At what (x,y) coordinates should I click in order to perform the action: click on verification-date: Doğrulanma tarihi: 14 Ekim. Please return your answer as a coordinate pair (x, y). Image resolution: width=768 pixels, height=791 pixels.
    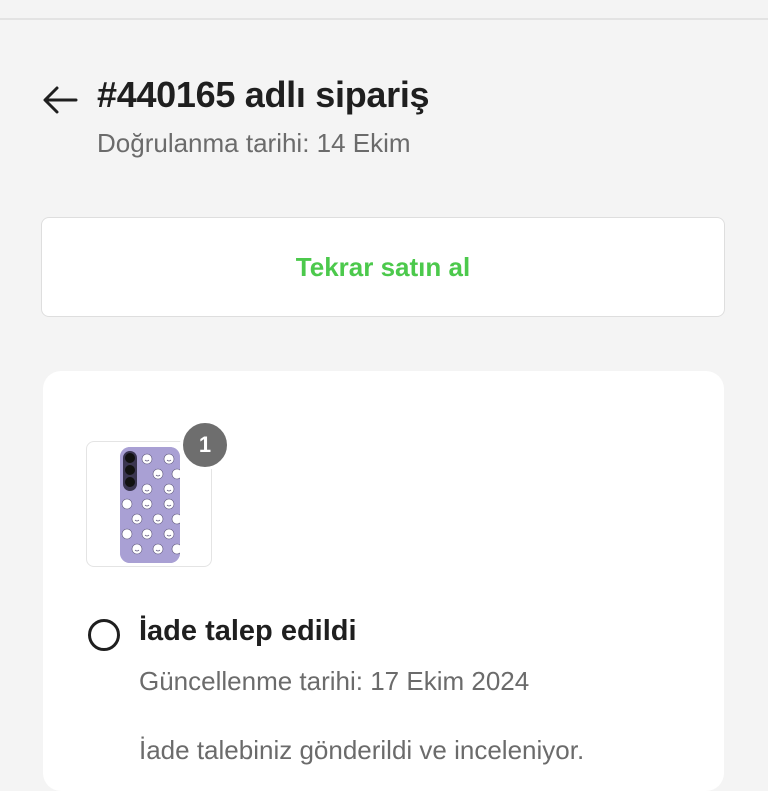
    Looking at the image, I should click on (254, 143).